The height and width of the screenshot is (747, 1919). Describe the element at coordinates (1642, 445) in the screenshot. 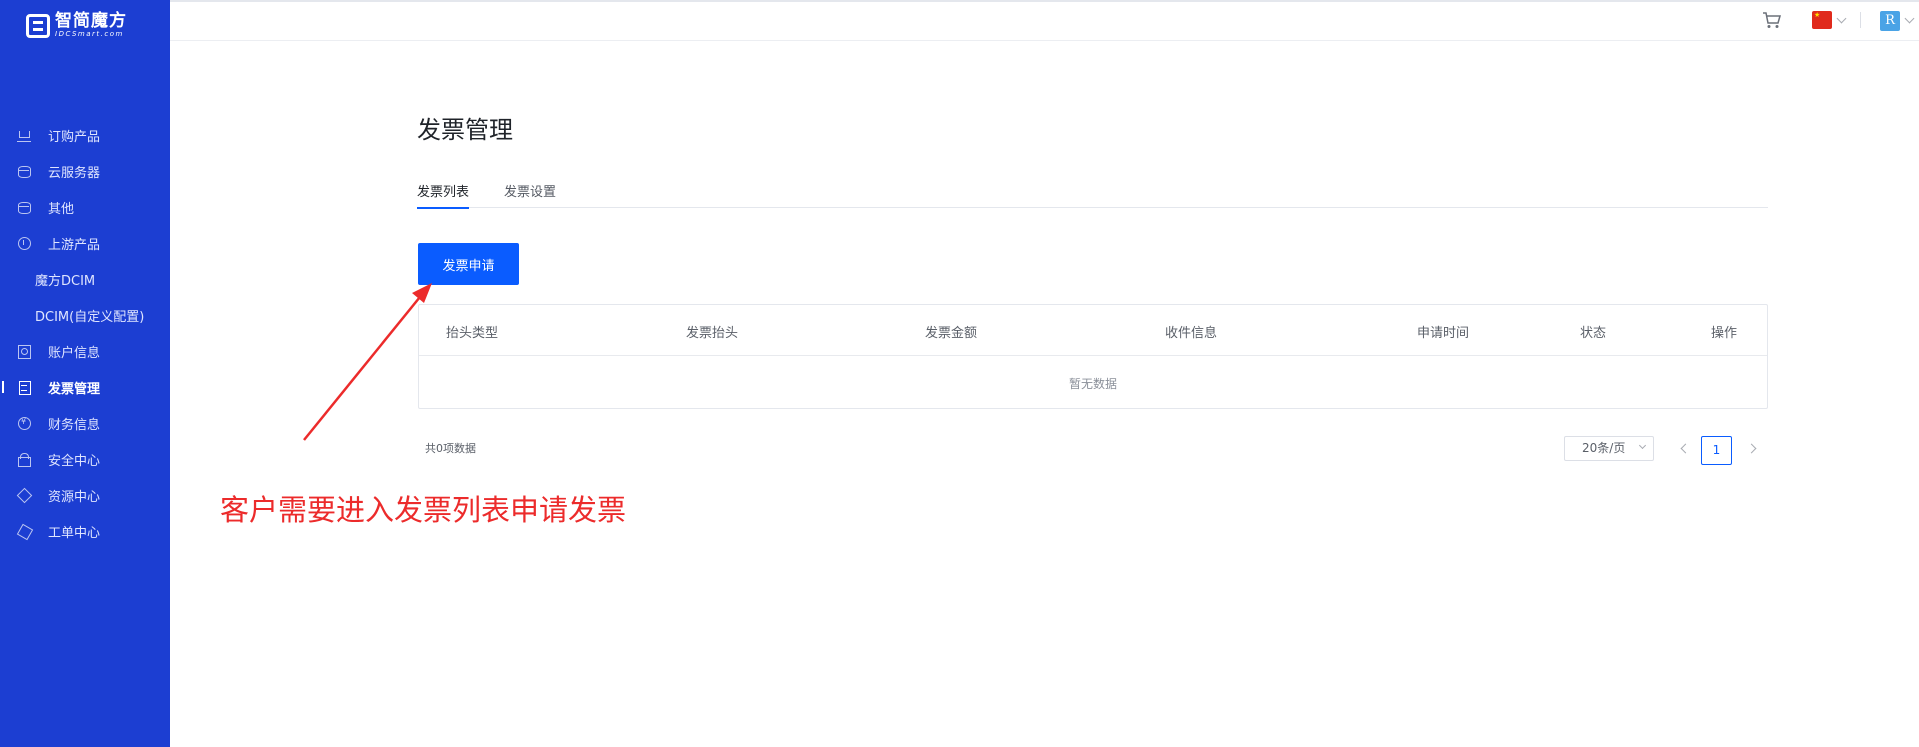

I see `chevron-down-icon` at that location.